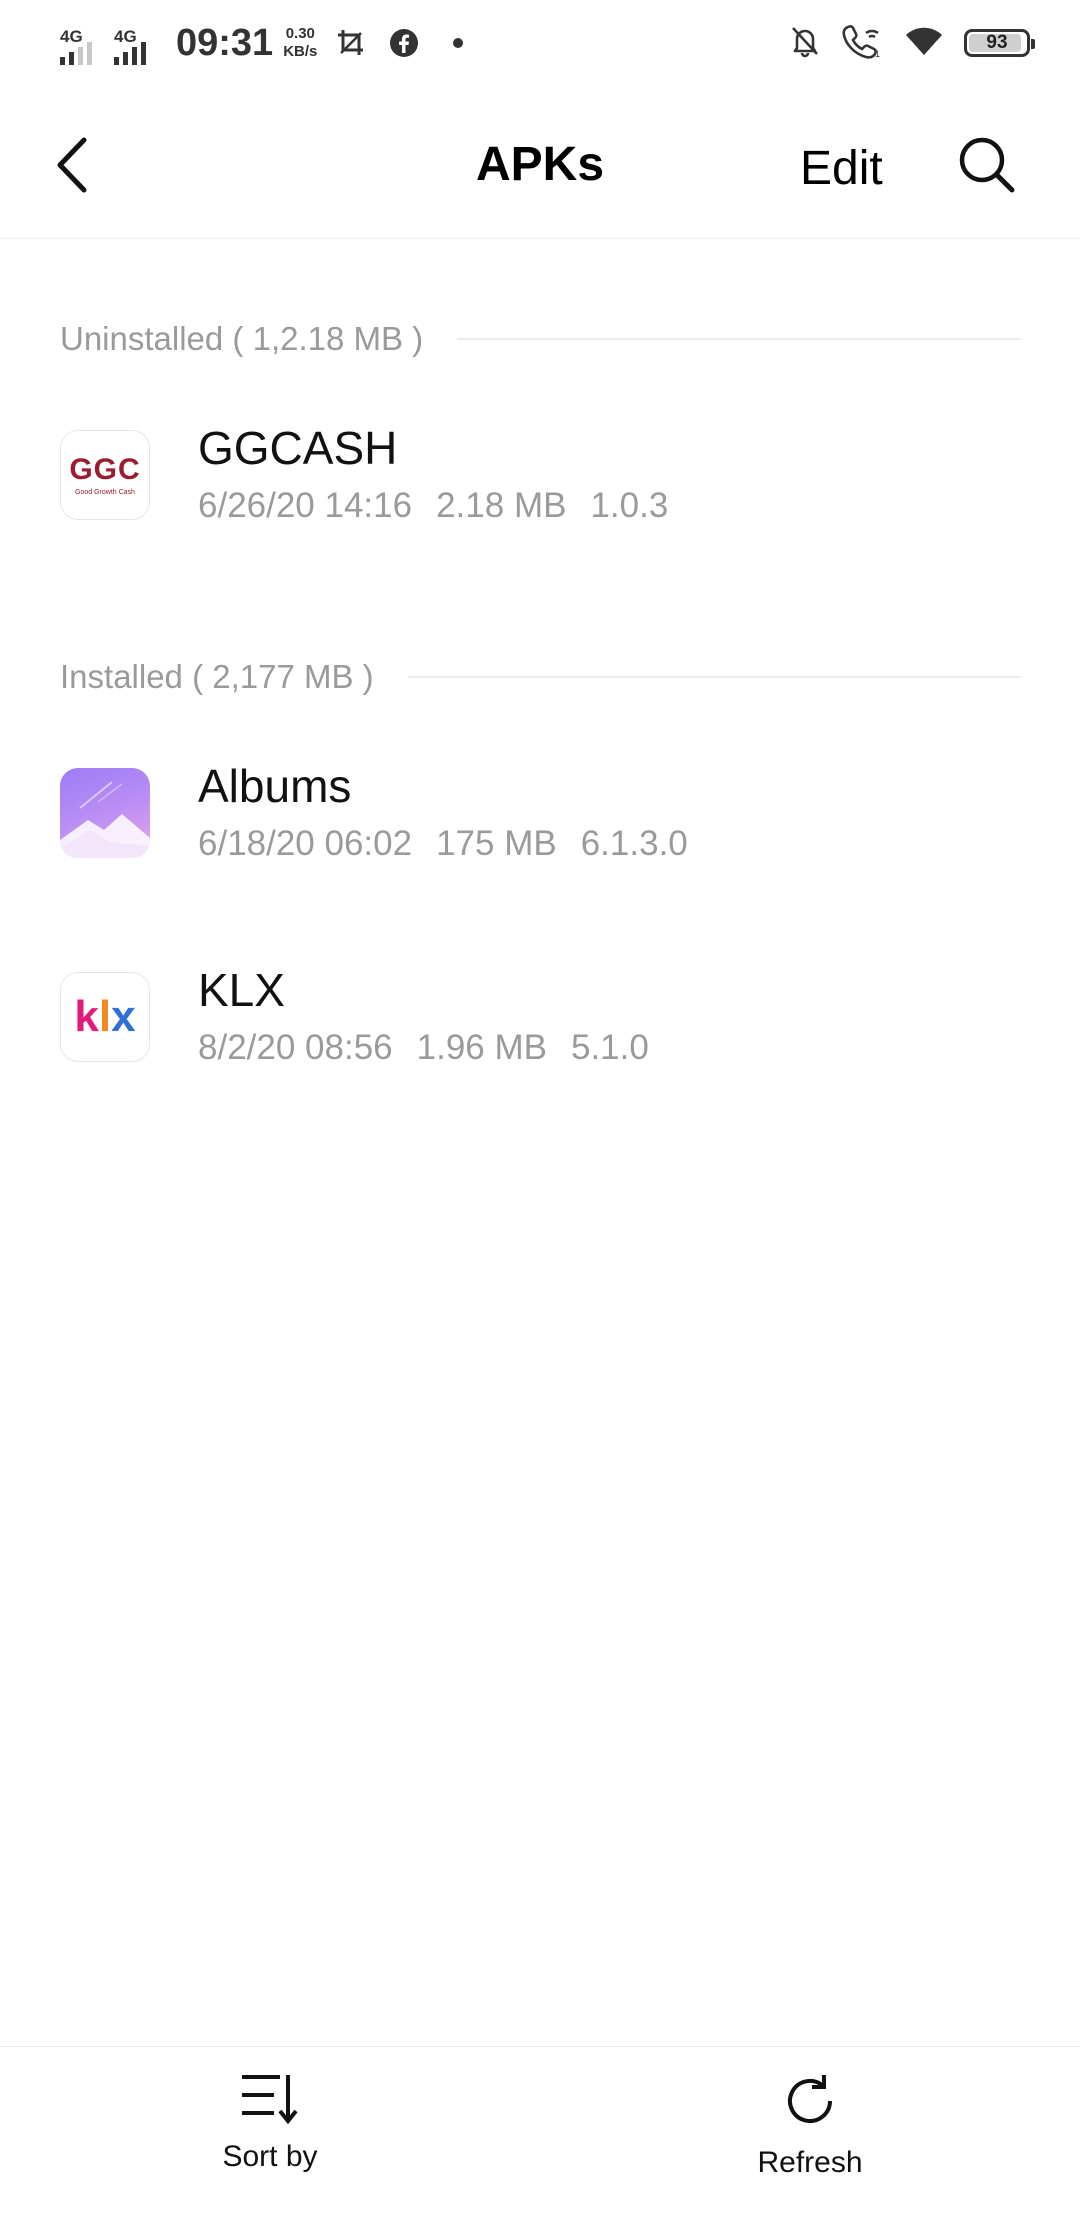 Image resolution: width=1080 pixels, height=2215 pixels. I want to click on refresh-label: Refresh, so click(810, 2162).